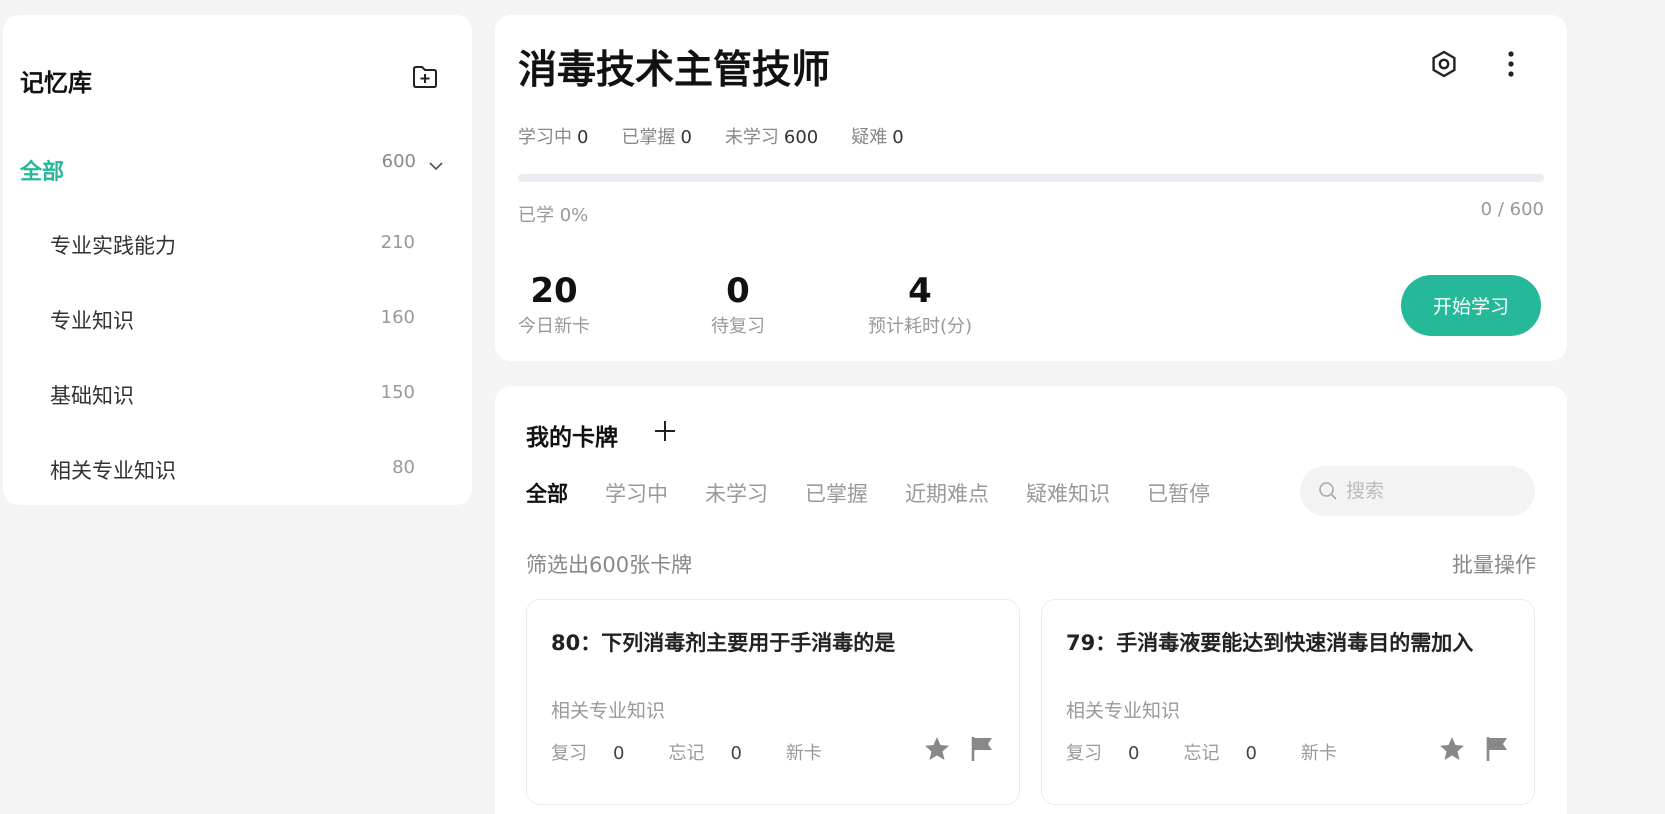 The width and height of the screenshot is (1665, 814). Describe the element at coordinates (920, 291) in the screenshot. I see `metric-value: 4` at that location.